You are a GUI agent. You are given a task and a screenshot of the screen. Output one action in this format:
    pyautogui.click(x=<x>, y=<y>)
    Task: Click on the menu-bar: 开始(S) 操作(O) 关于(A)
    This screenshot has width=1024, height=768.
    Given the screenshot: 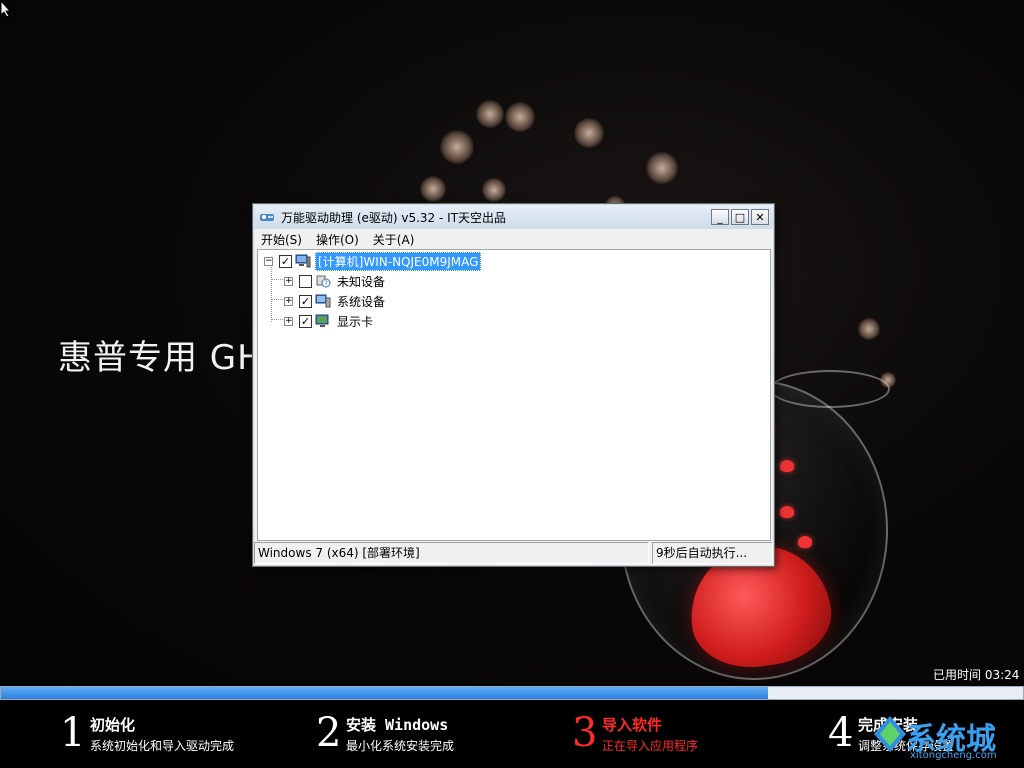 What is the action you would take?
    pyautogui.click(x=513, y=239)
    